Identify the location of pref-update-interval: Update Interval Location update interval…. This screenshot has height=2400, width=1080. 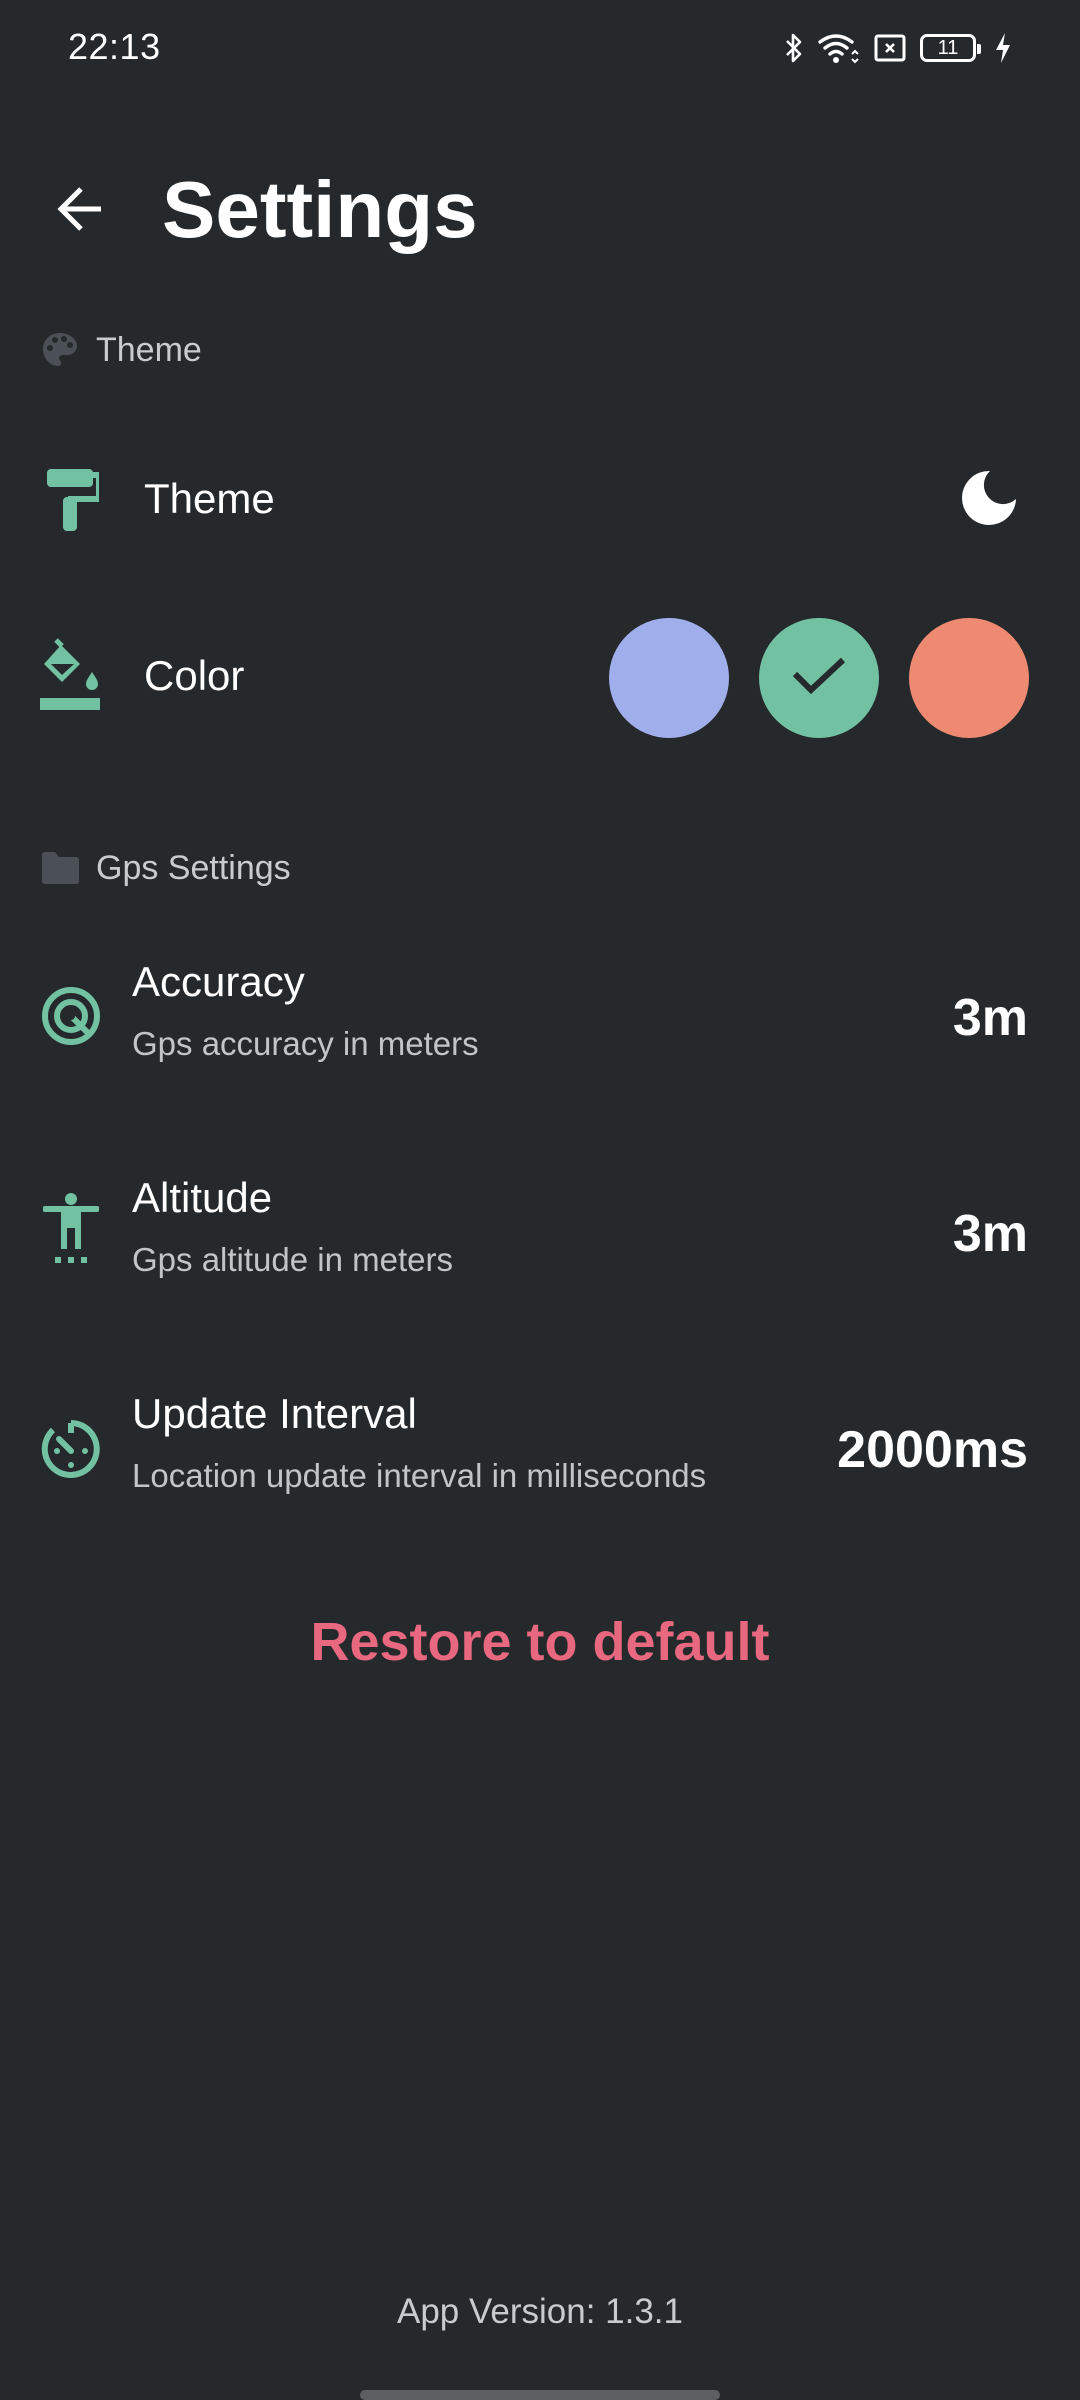
(540, 1447).